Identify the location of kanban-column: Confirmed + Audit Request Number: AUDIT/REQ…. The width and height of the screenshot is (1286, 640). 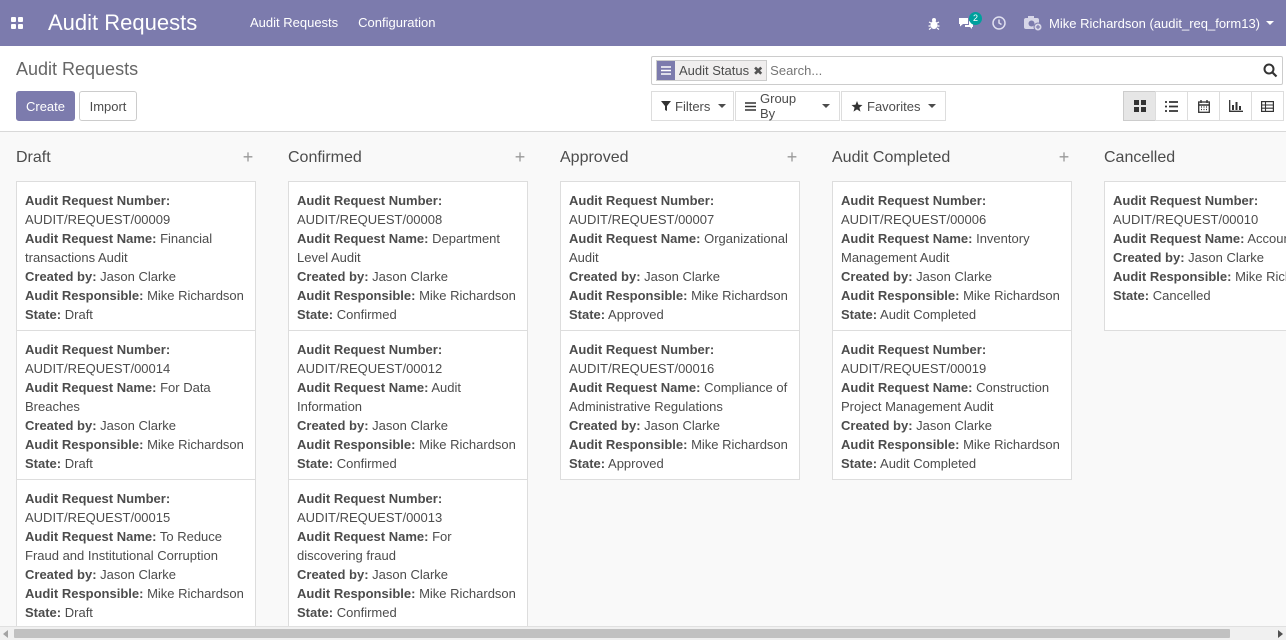
(408, 379).